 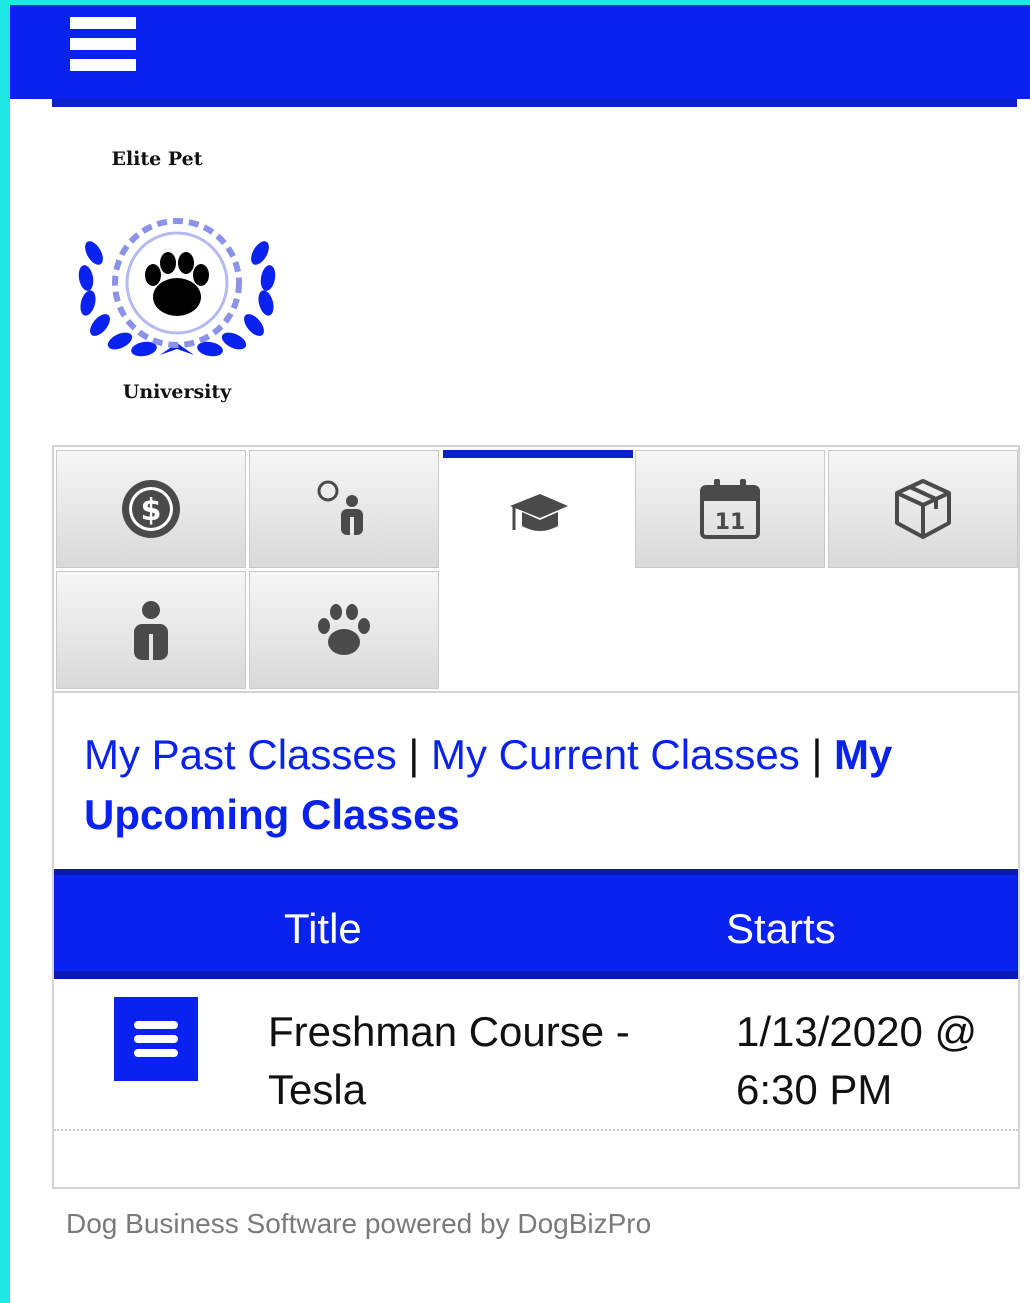 I want to click on tab-packages, so click(x=923, y=509).